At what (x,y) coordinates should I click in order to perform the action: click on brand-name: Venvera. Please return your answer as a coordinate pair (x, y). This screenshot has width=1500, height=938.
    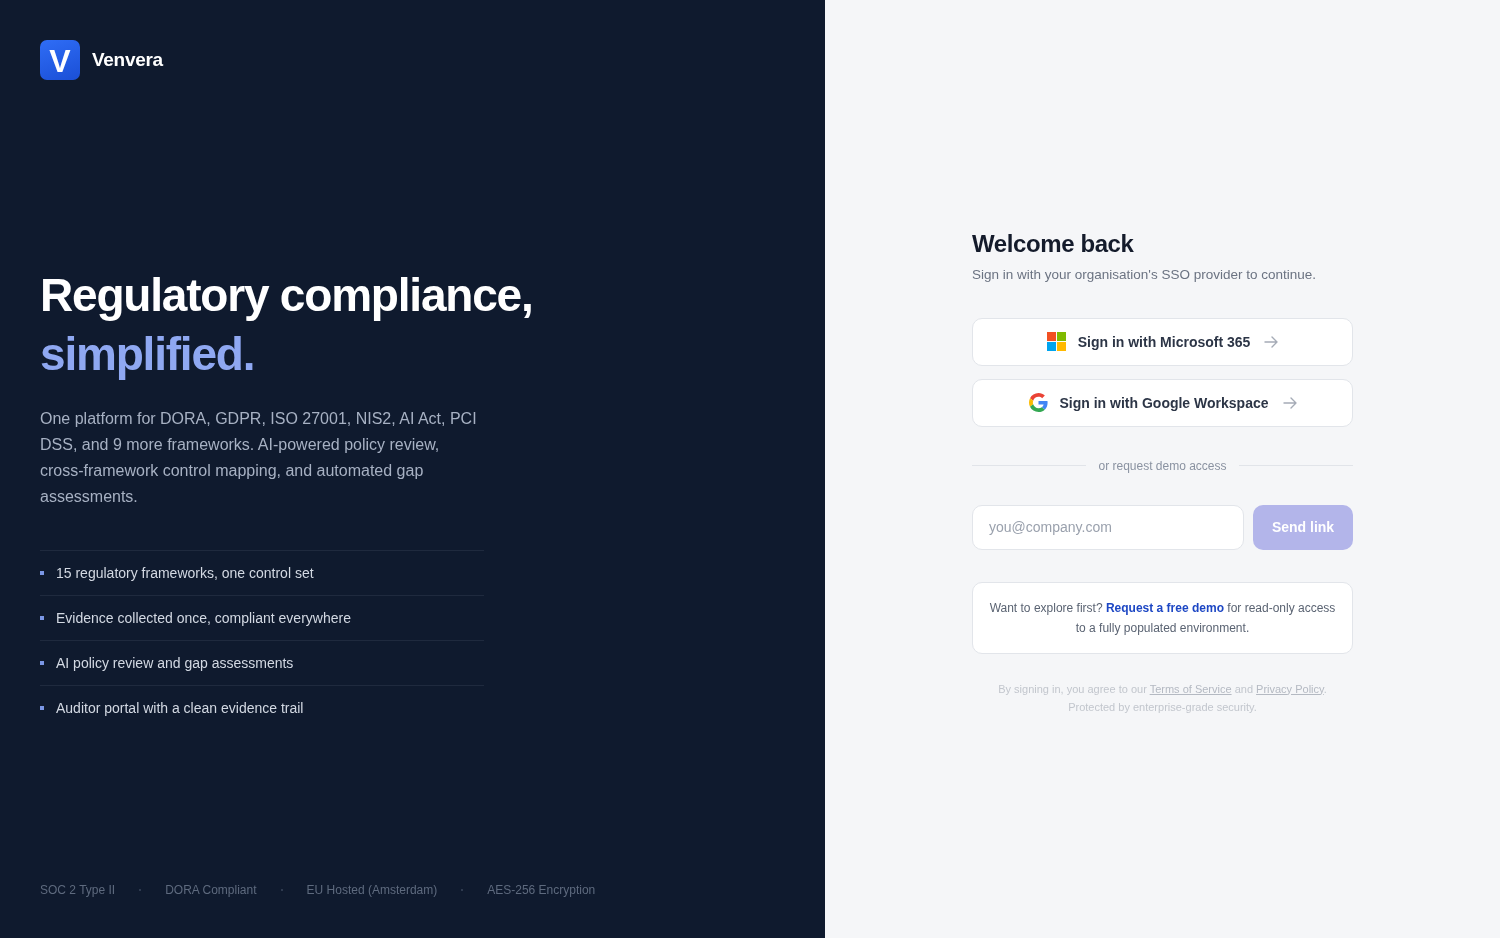
    Looking at the image, I should click on (127, 60).